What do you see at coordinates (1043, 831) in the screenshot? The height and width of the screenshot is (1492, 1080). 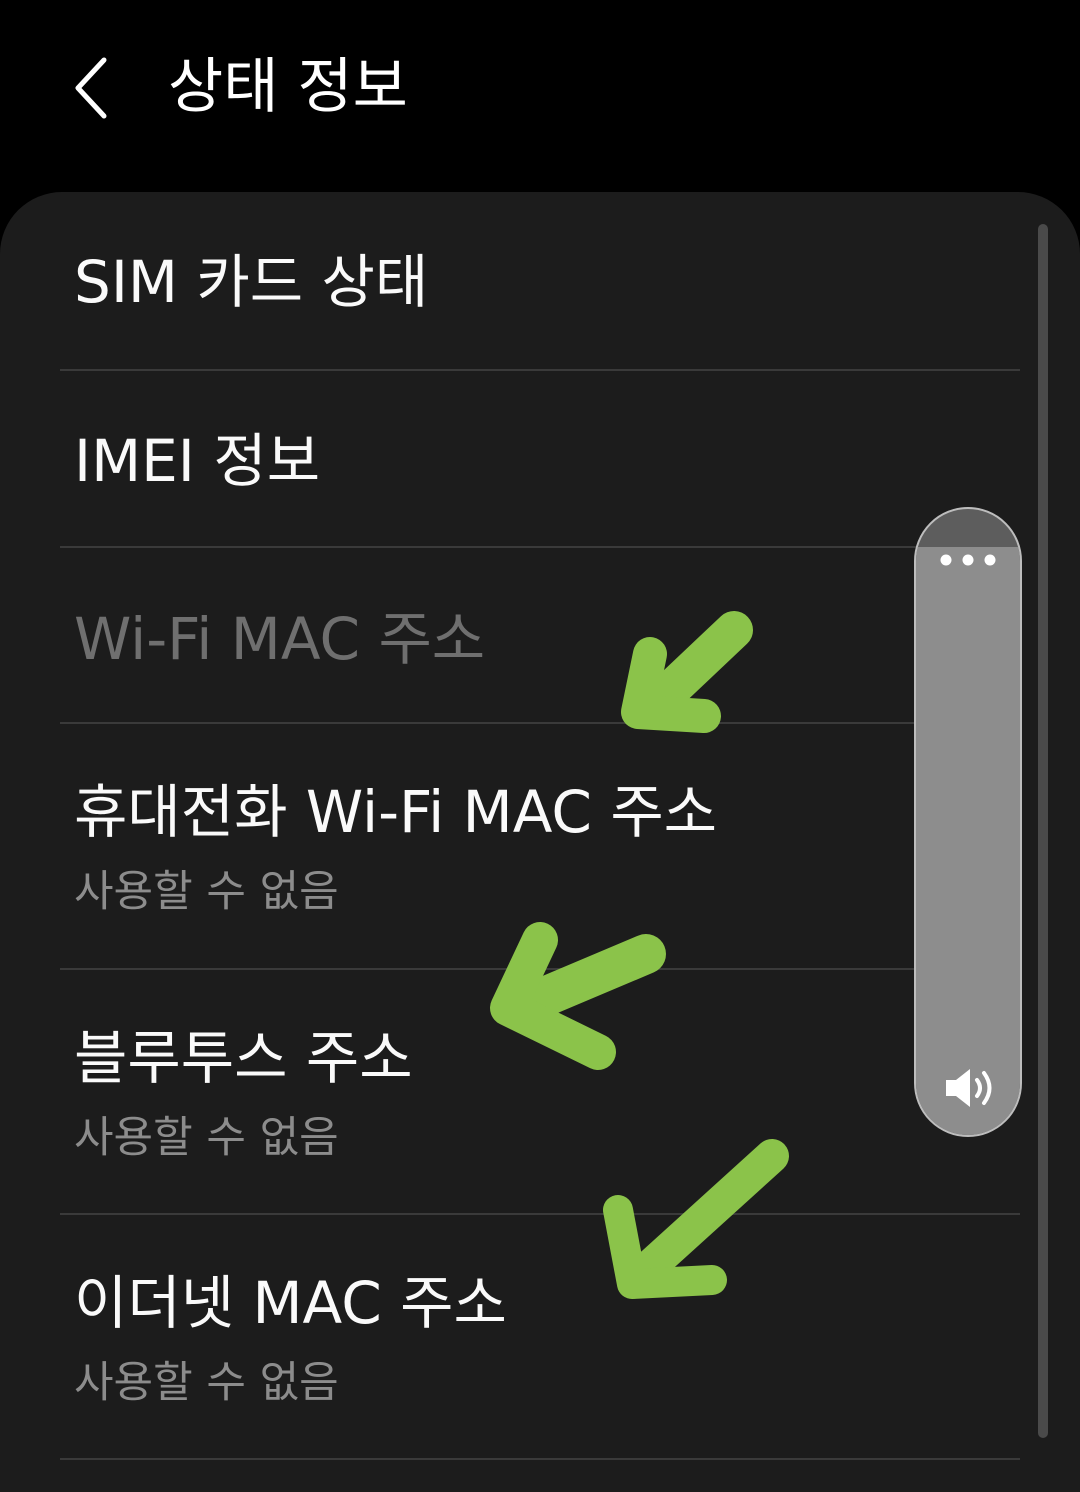 I see `scrollbar` at bounding box center [1043, 831].